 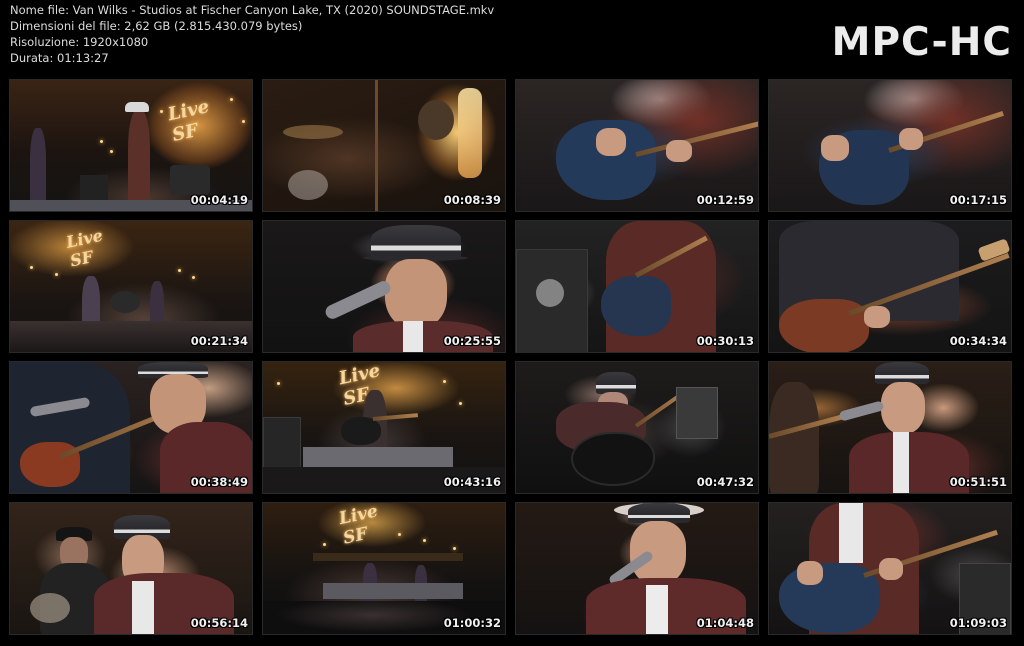 What do you see at coordinates (978, 200) in the screenshot?
I see `timestamp-label: 00:17:15` at bounding box center [978, 200].